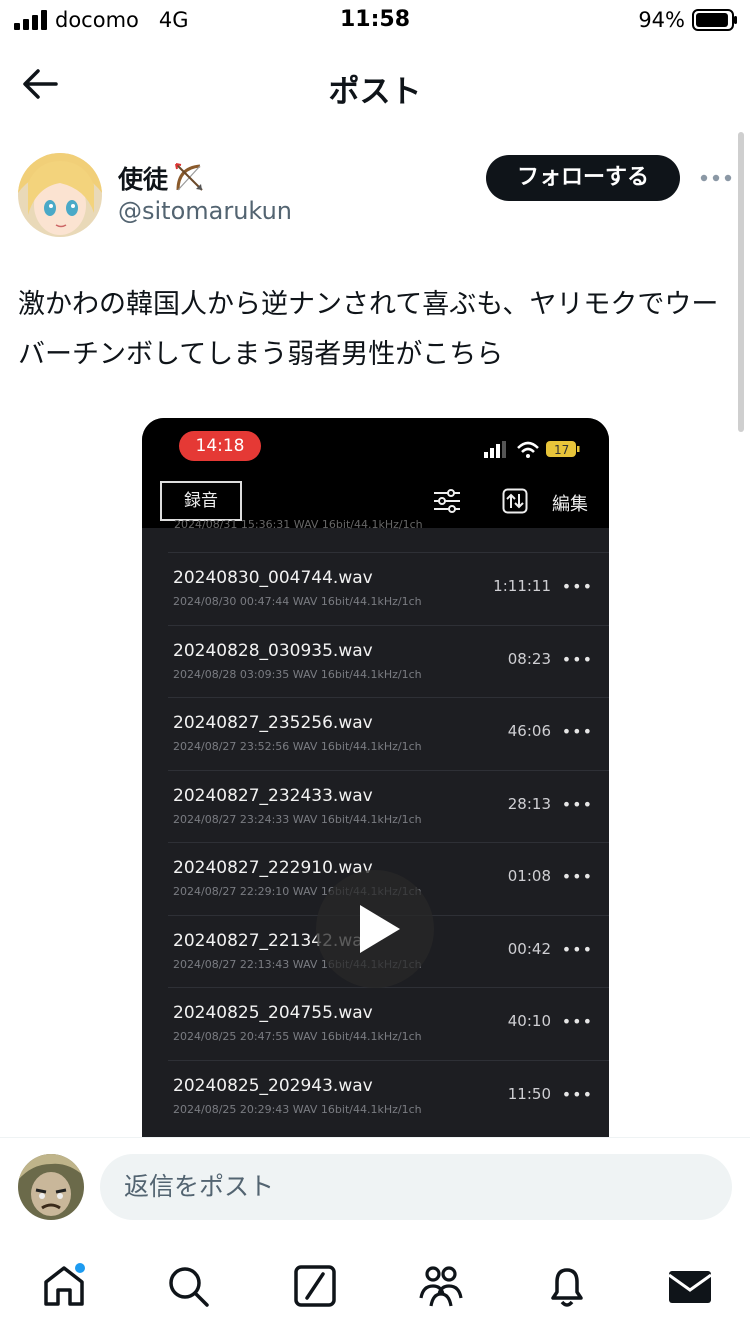 Image resolution: width=750 pixels, height=1334 pixels. Describe the element at coordinates (205, 211) in the screenshot. I see `author-handle: @sitomarukun` at that location.